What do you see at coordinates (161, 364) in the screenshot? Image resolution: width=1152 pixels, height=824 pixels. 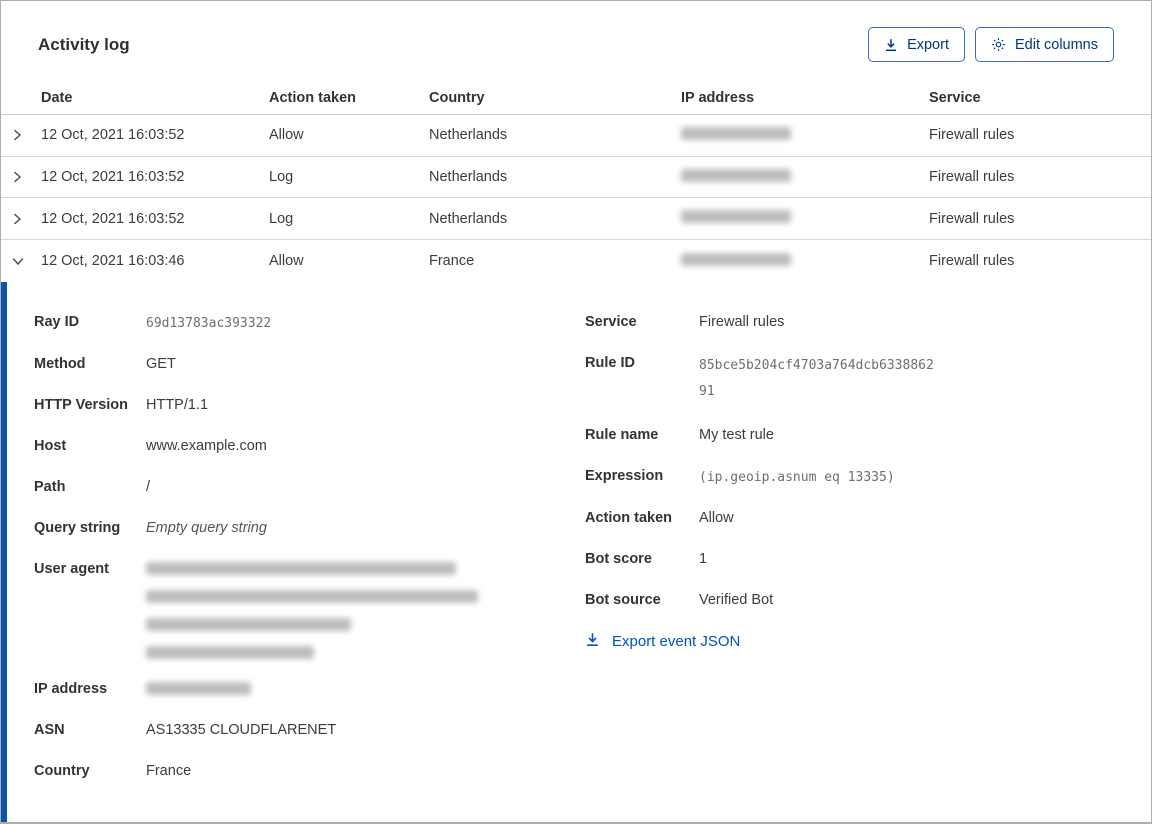 I see `field-value: GET` at bounding box center [161, 364].